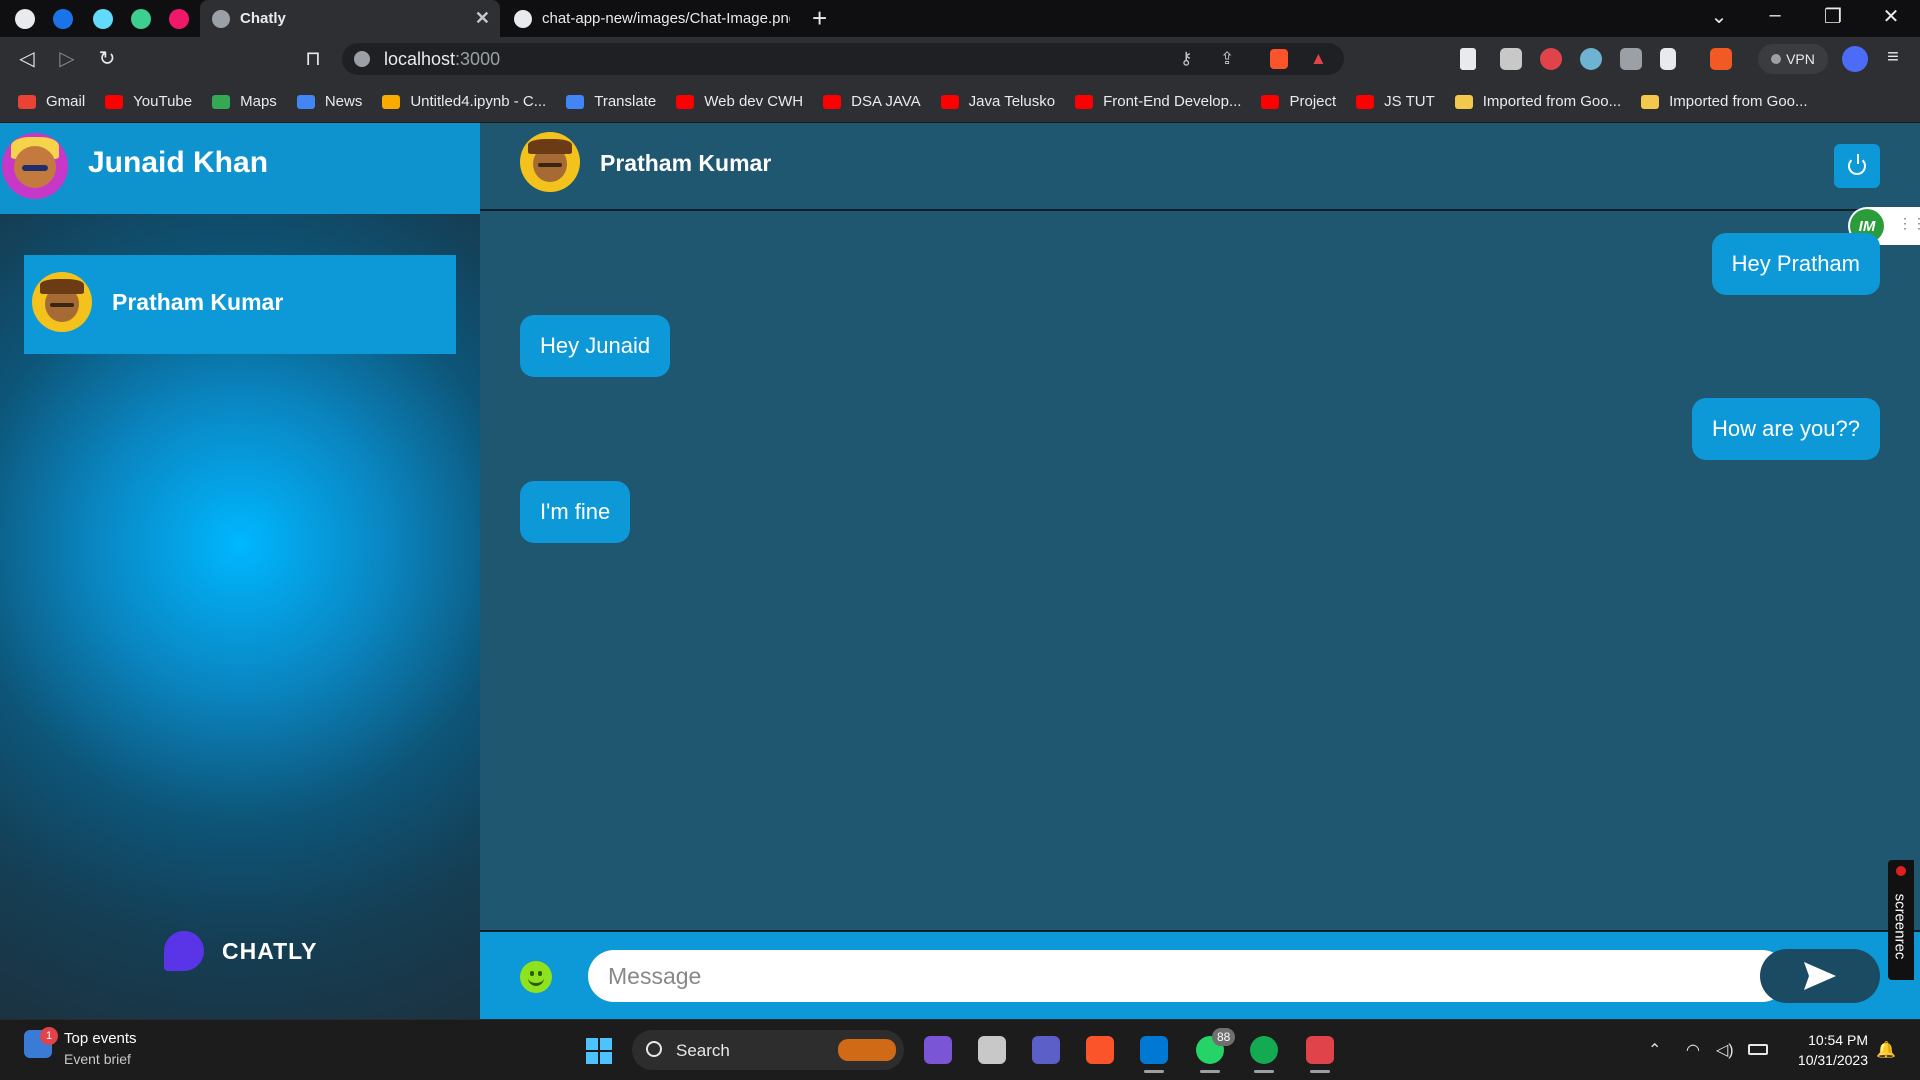 Image resolution: width=1920 pixels, height=1080 pixels. I want to click on chat-header: Pratham Kumar, so click(1200, 167).